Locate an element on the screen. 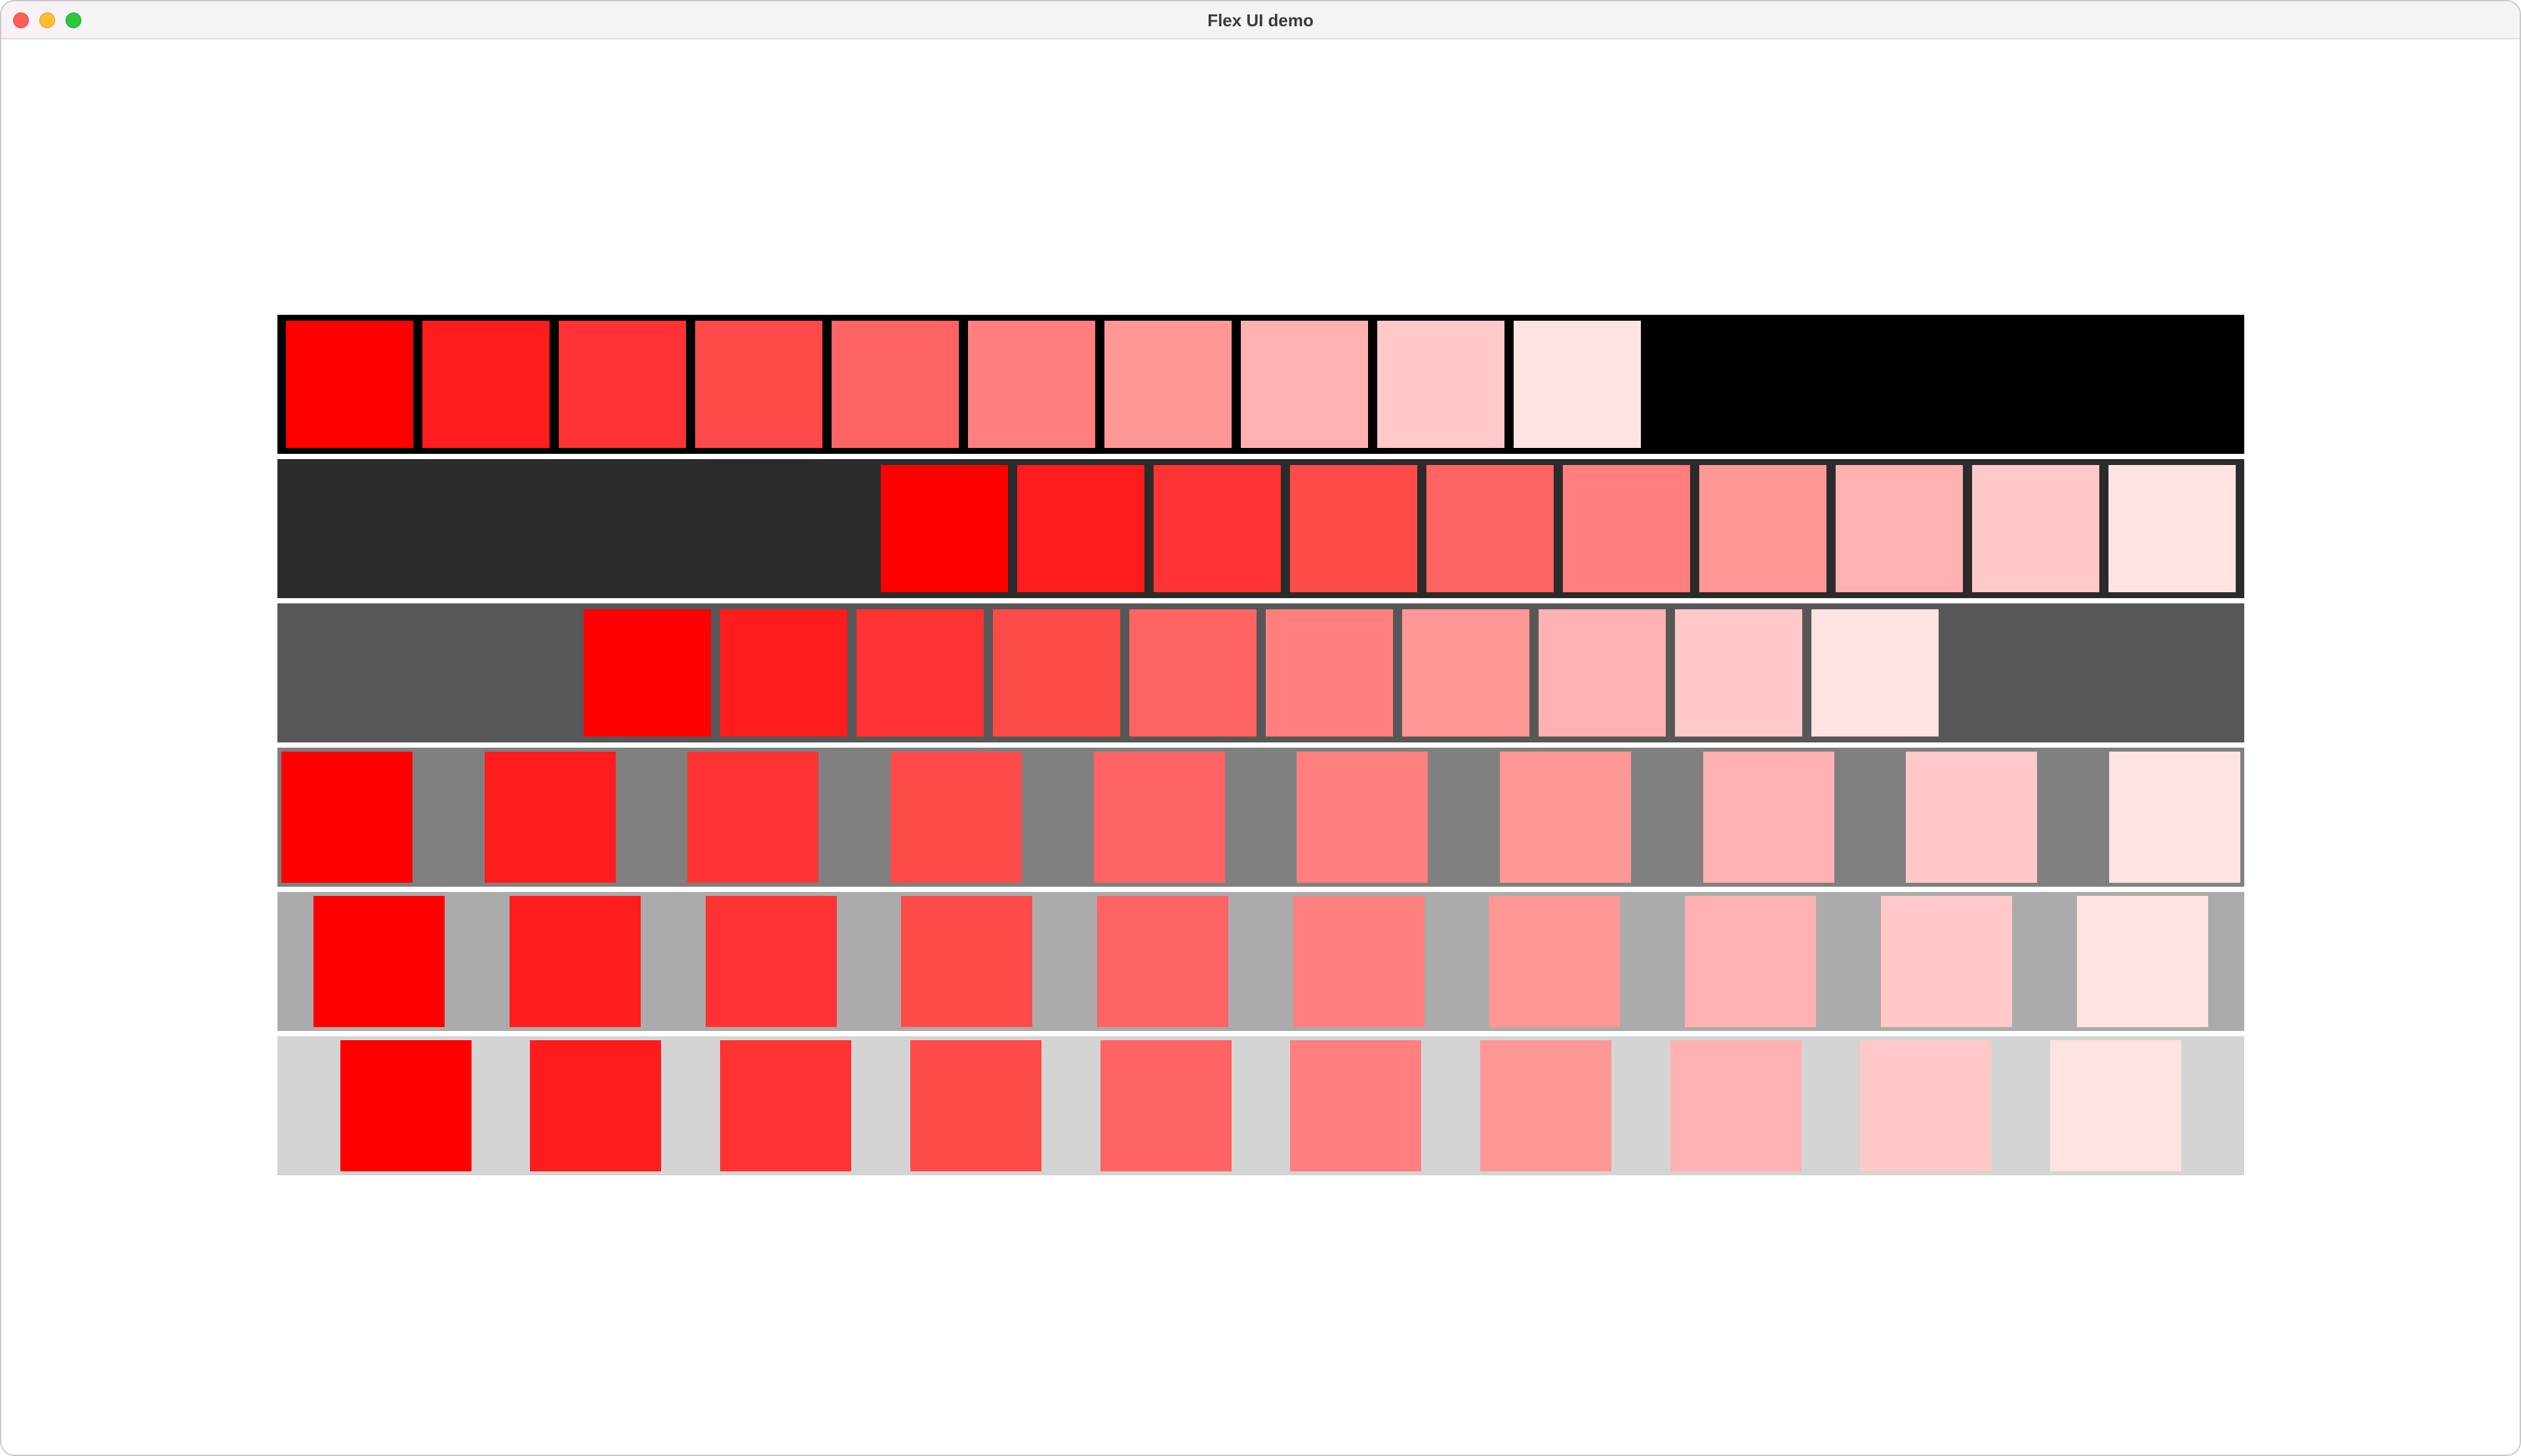  row-flex-end is located at coordinates (1260, 528).